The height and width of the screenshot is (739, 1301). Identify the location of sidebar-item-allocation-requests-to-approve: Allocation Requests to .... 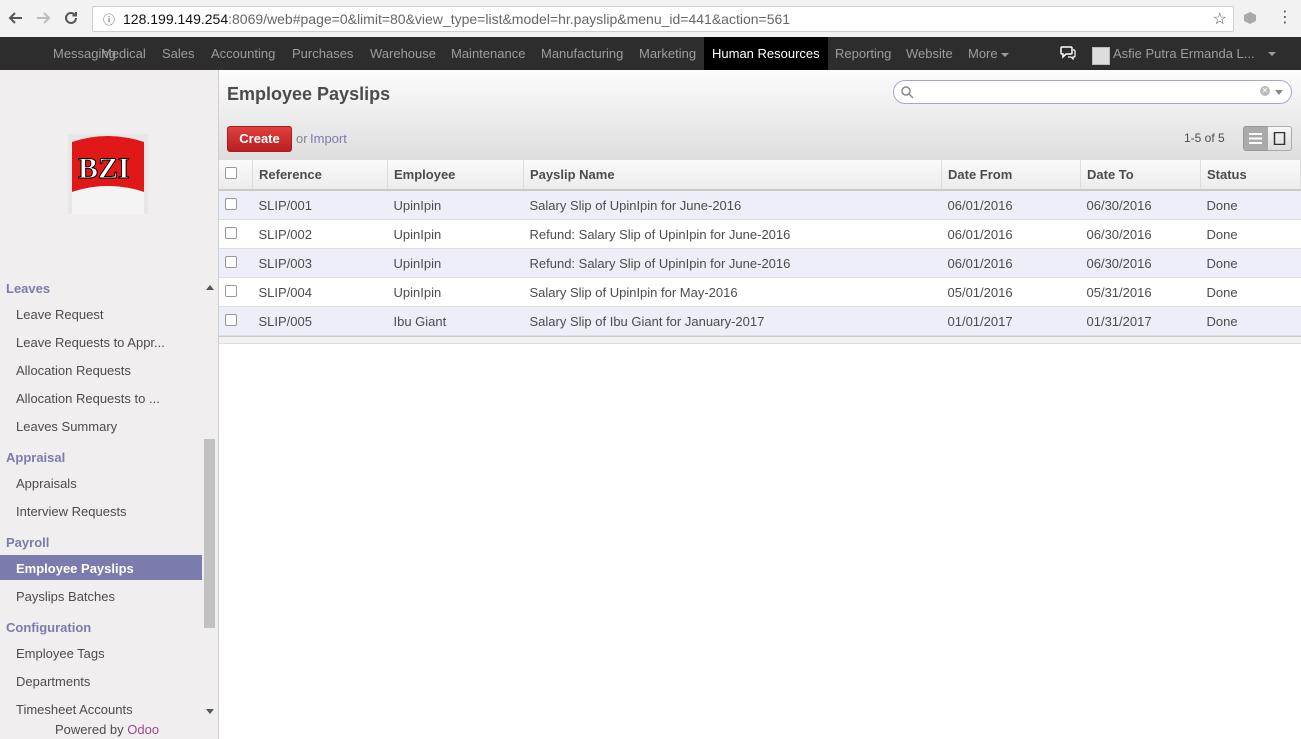
(88, 398).